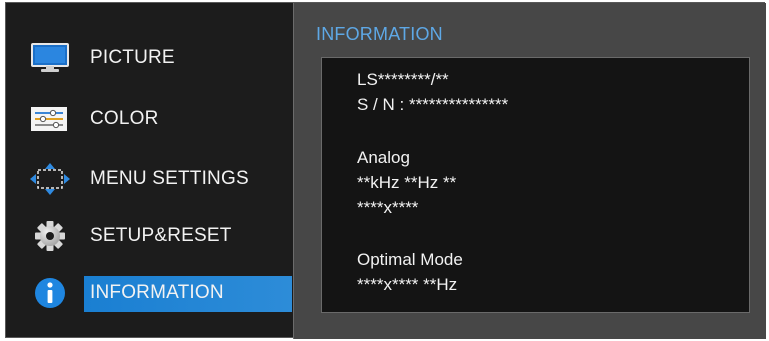  I want to click on menu-item-menu-settings: MENU SETTINGS, so click(147, 179).